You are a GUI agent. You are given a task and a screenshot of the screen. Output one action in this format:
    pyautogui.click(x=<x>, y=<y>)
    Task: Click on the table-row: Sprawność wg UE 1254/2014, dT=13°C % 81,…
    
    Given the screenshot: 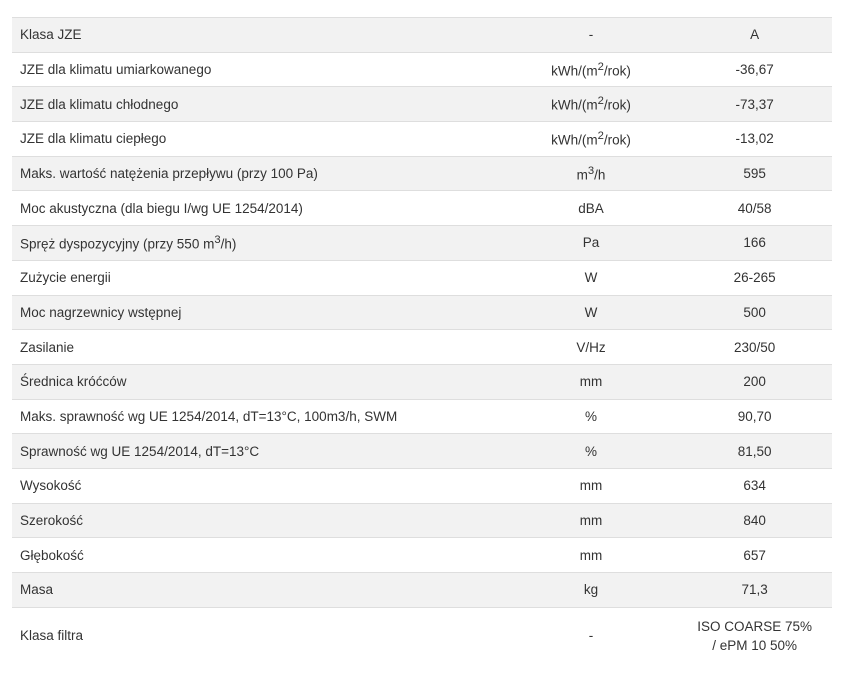 What is the action you would take?
    pyautogui.click(x=422, y=451)
    